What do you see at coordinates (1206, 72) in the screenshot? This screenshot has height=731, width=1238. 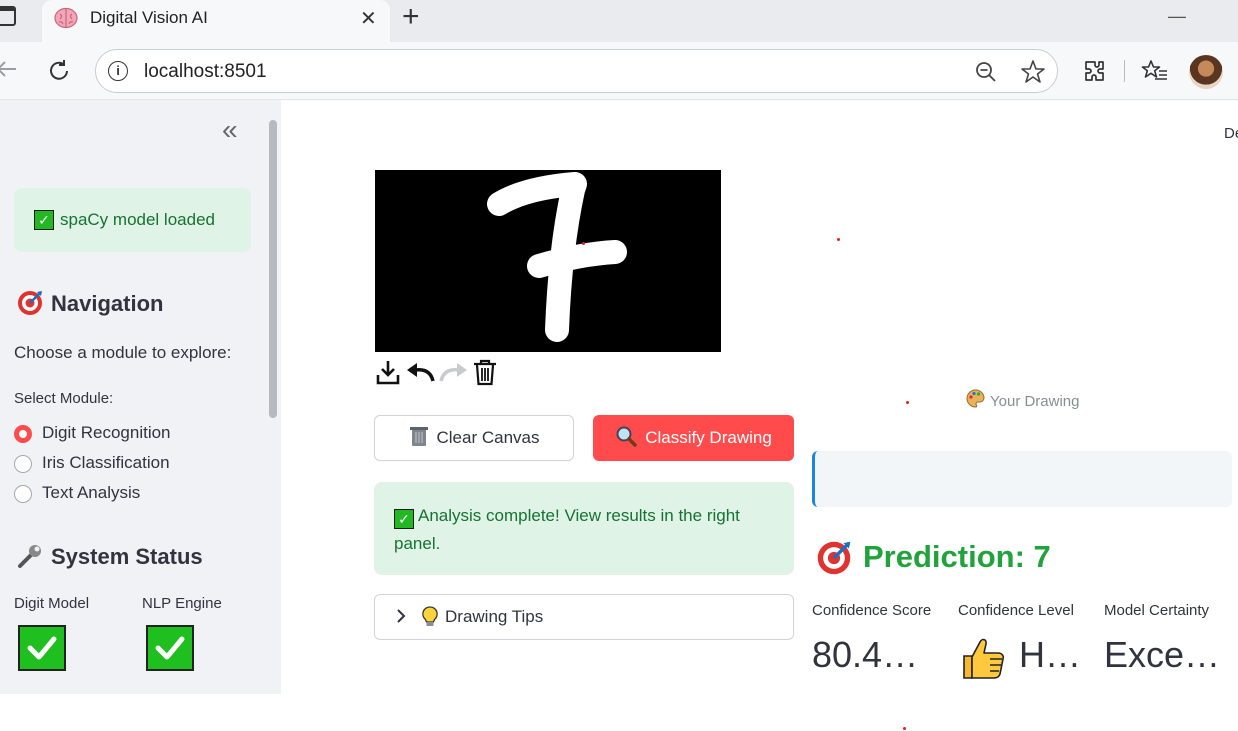 I see `profile-avatar` at bounding box center [1206, 72].